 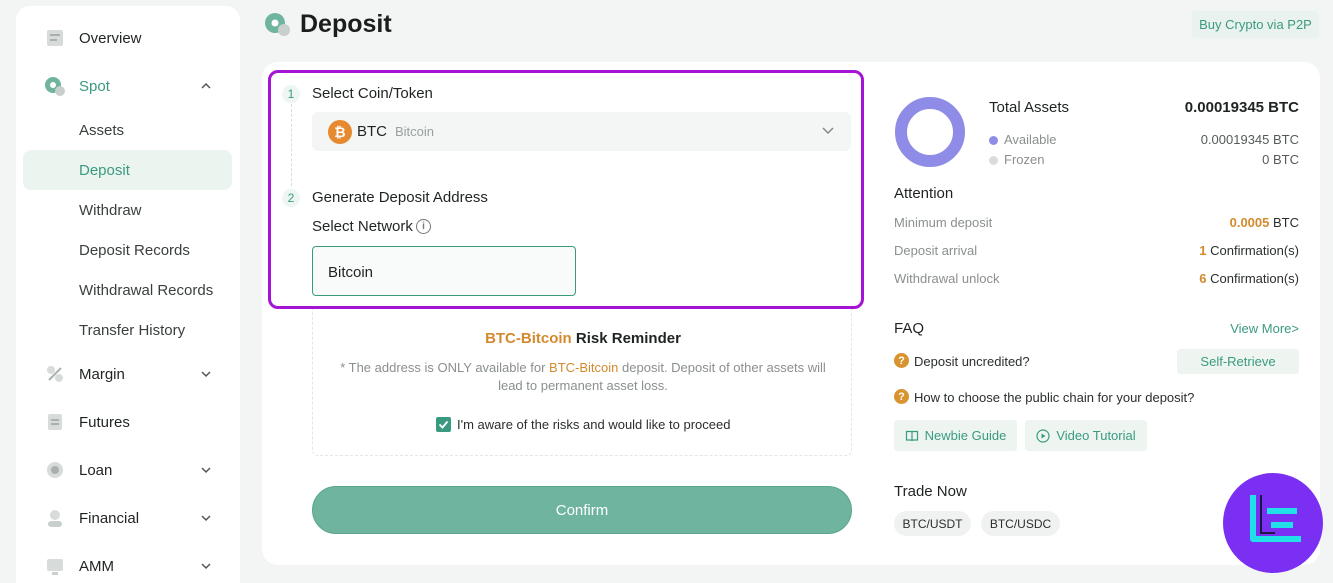 I want to click on risk-title-coin: BTC-Bitcoin, so click(x=528, y=338).